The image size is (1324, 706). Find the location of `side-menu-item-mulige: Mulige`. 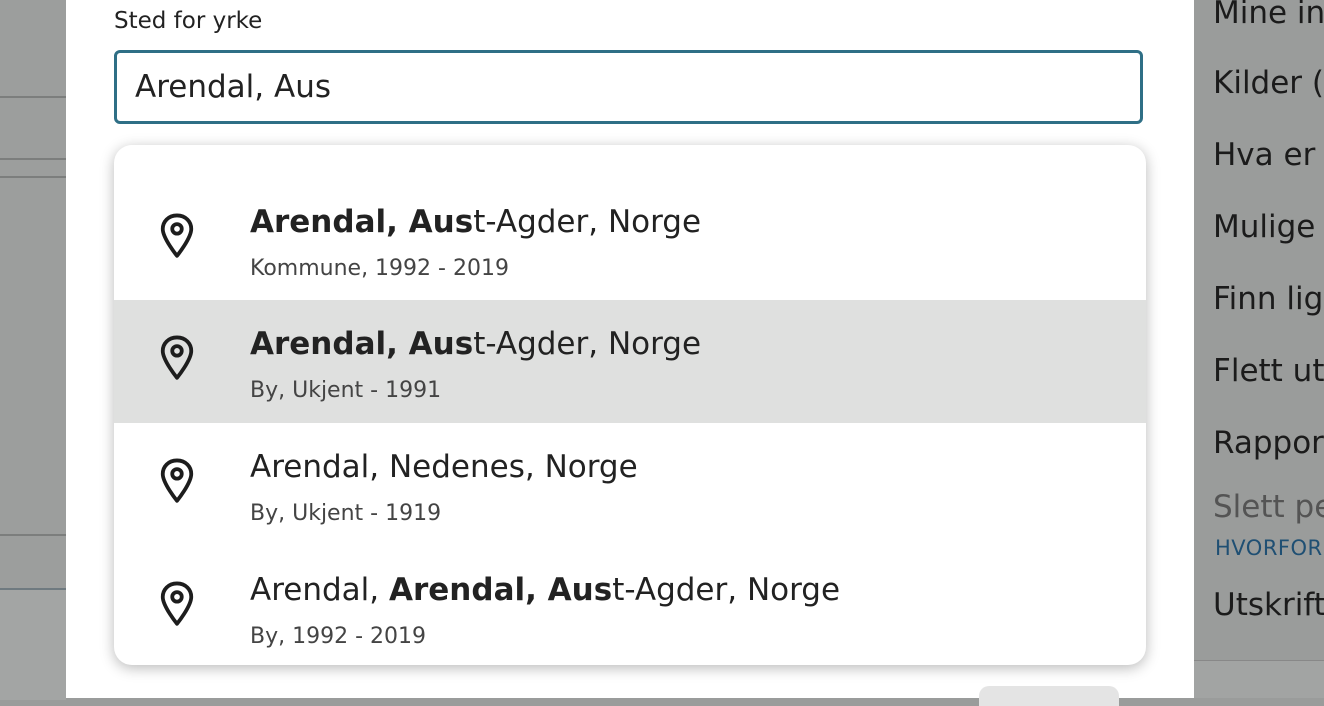

side-menu-item-mulige: Mulige is located at coordinates (1264, 227).